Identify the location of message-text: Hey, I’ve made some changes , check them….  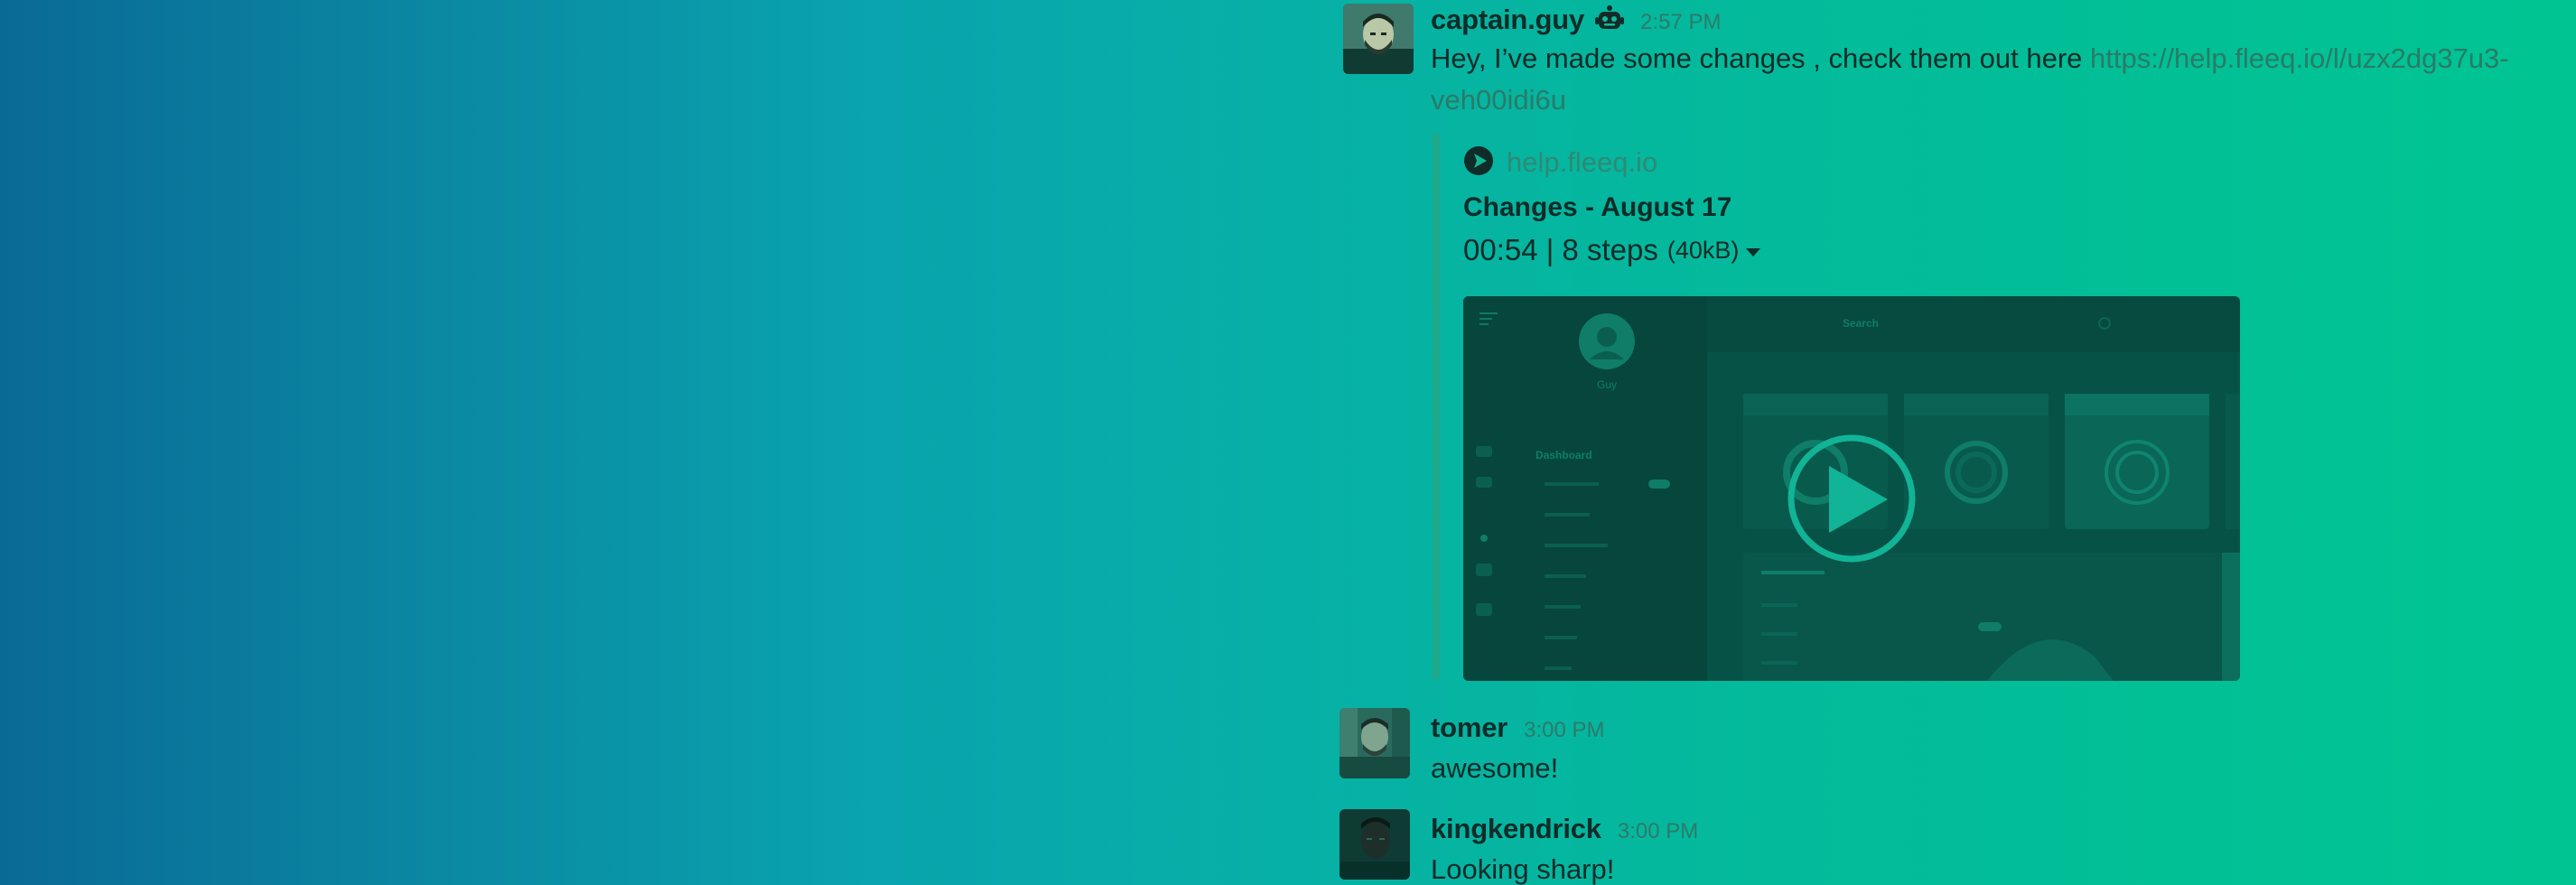
(2000, 79).